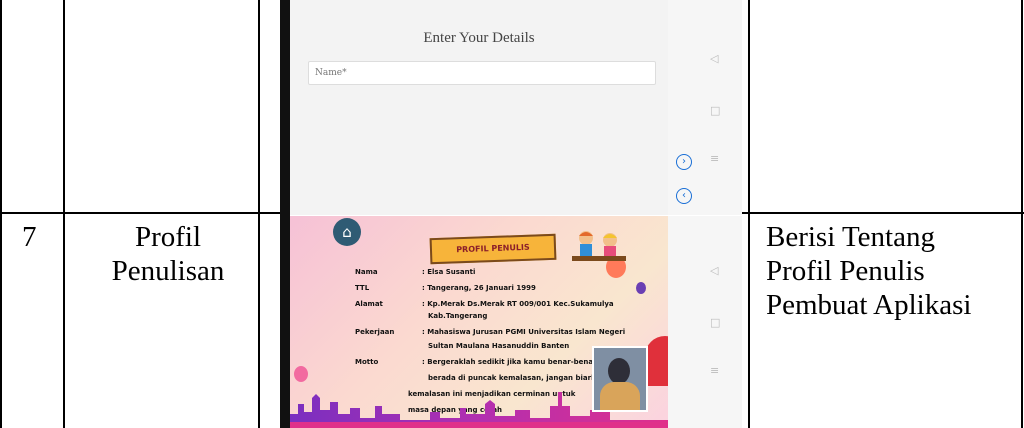  I want to click on device-frame-edge, so click(285, 214).